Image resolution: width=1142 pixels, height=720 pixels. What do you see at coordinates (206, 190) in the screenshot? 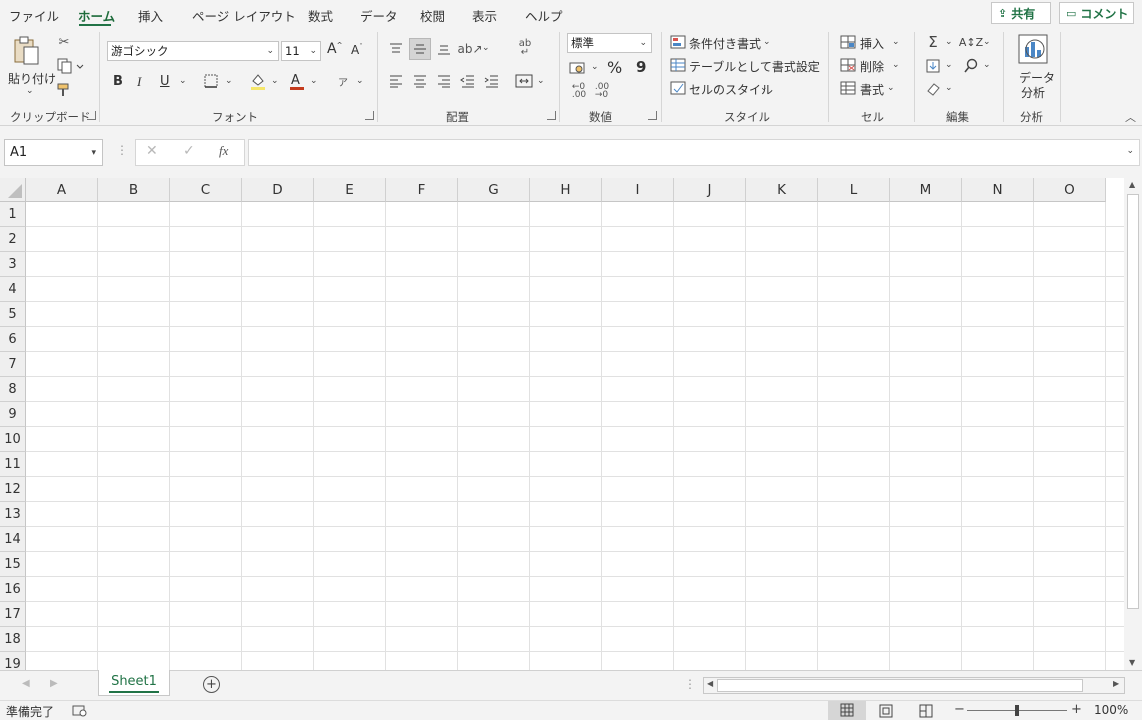
I see `column-header-c: C` at bounding box center [206, 190].